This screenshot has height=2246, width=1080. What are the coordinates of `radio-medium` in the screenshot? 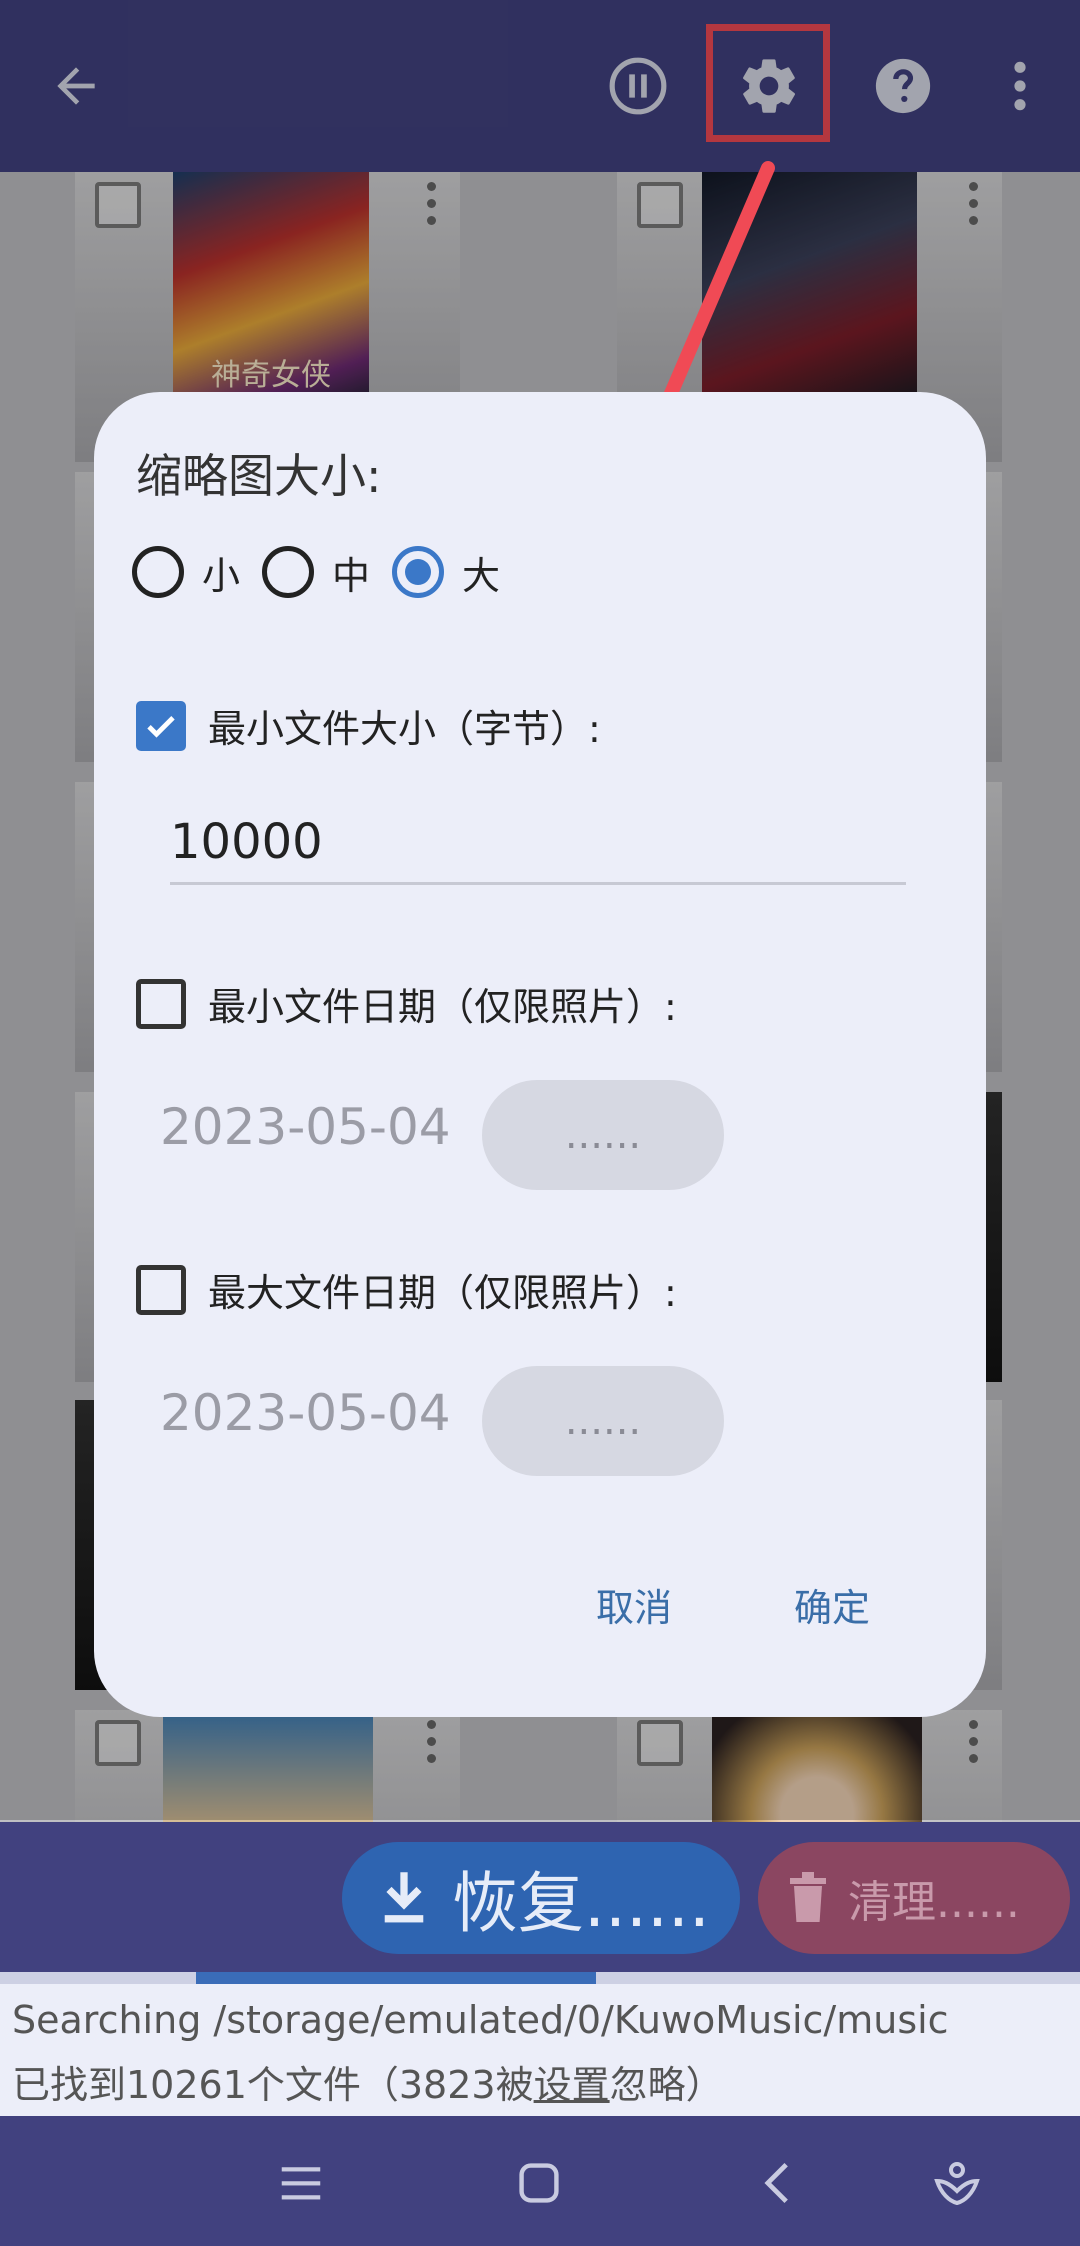 It's located at (288, 572).